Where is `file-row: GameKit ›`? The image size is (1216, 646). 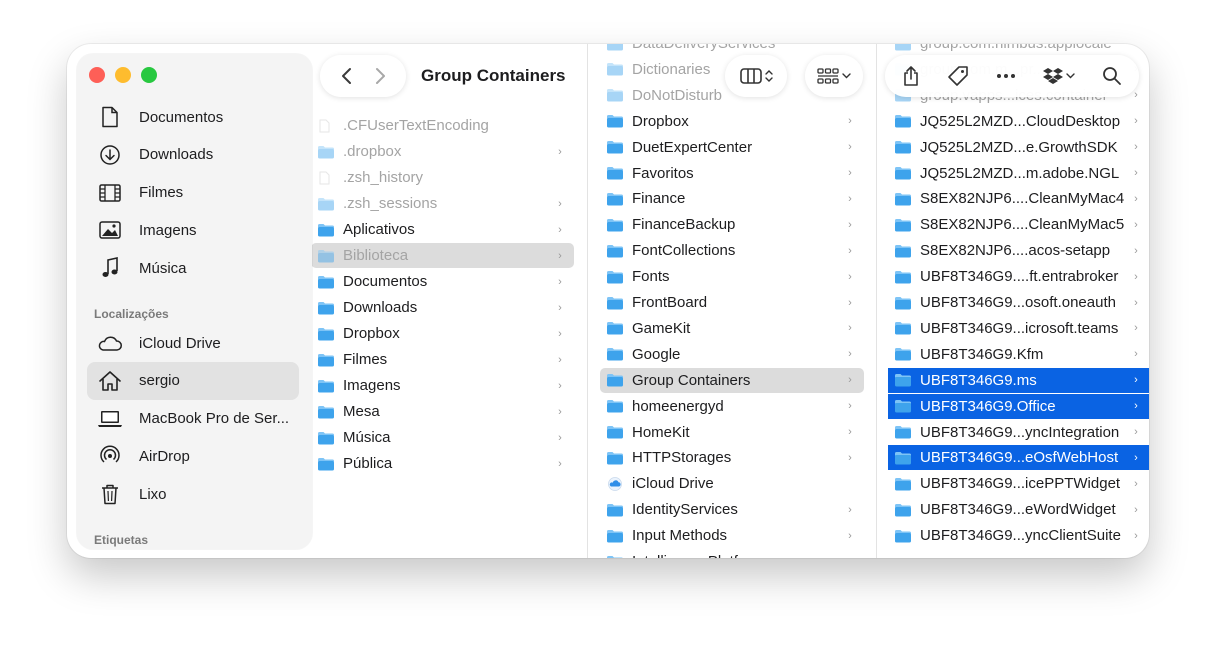
file-row: GameKit › is located at coordinates (732, 328).